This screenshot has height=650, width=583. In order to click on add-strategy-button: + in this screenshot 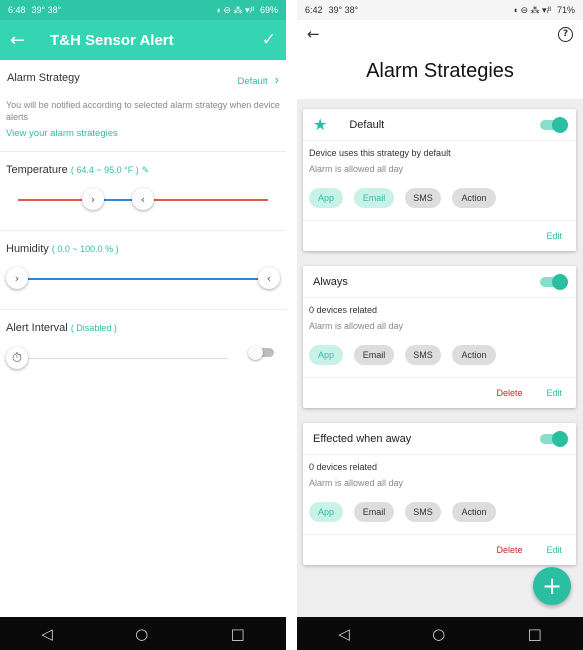, I will do `click(552, 586)`.